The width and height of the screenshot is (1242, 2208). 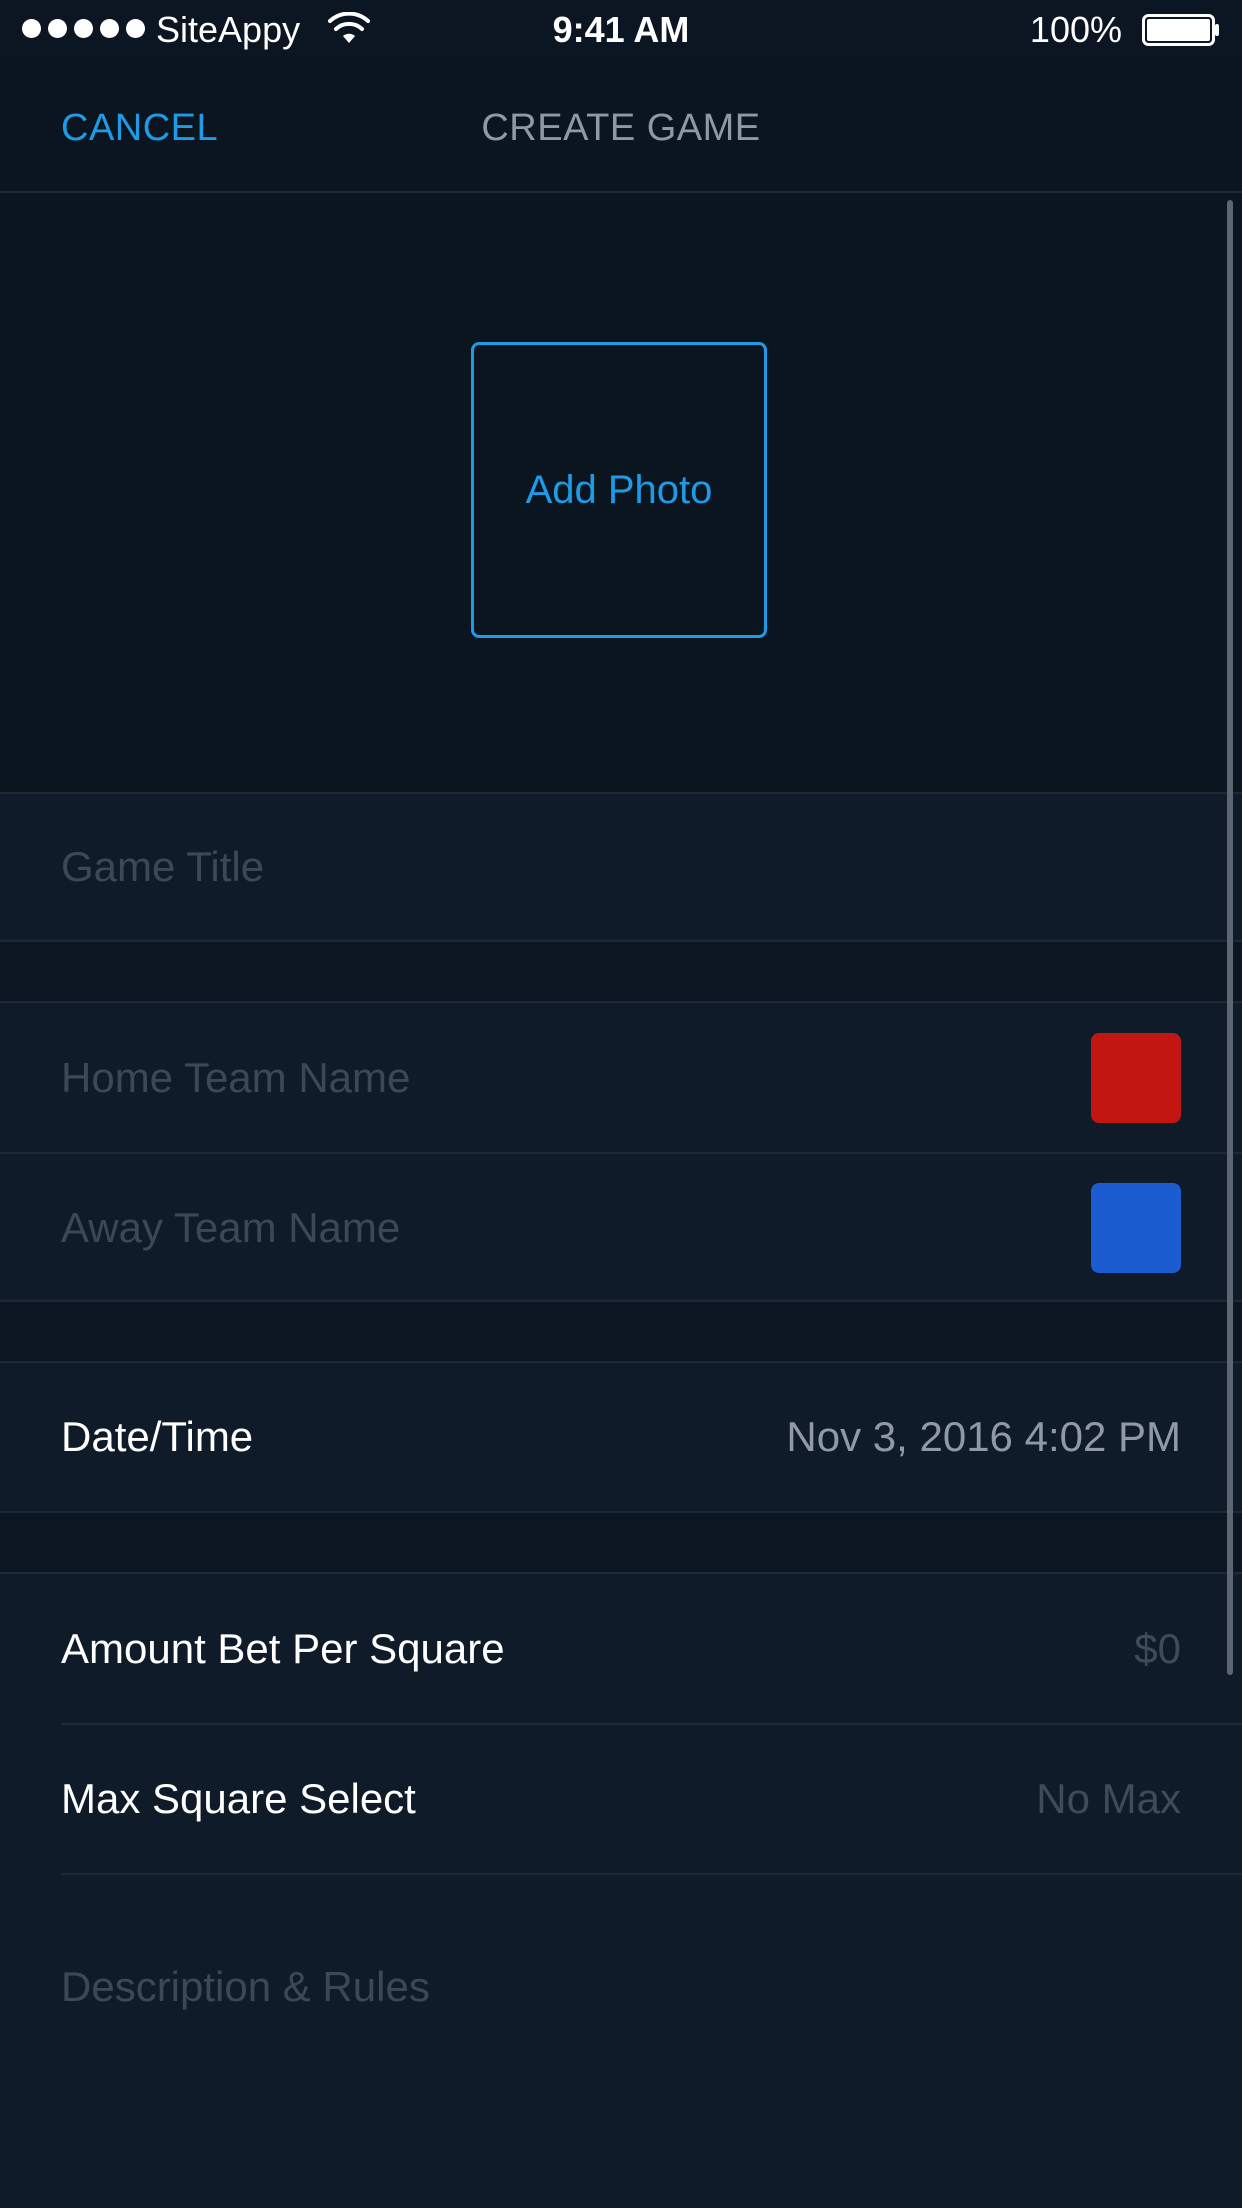 What do you see at coordinates (621, 1228) in the screenshot?
I see `away-team-field: Away Team Name` at bounding box center [621, 1228].